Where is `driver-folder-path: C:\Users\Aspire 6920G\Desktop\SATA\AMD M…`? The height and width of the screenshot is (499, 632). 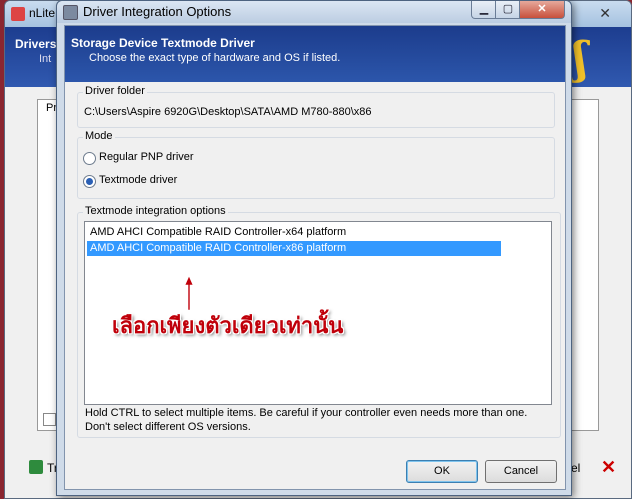 driver-folder-path: C:\Users\Aspire 6920G\Desktop\SATA\AMD M… is located at coordinates (228, 112).